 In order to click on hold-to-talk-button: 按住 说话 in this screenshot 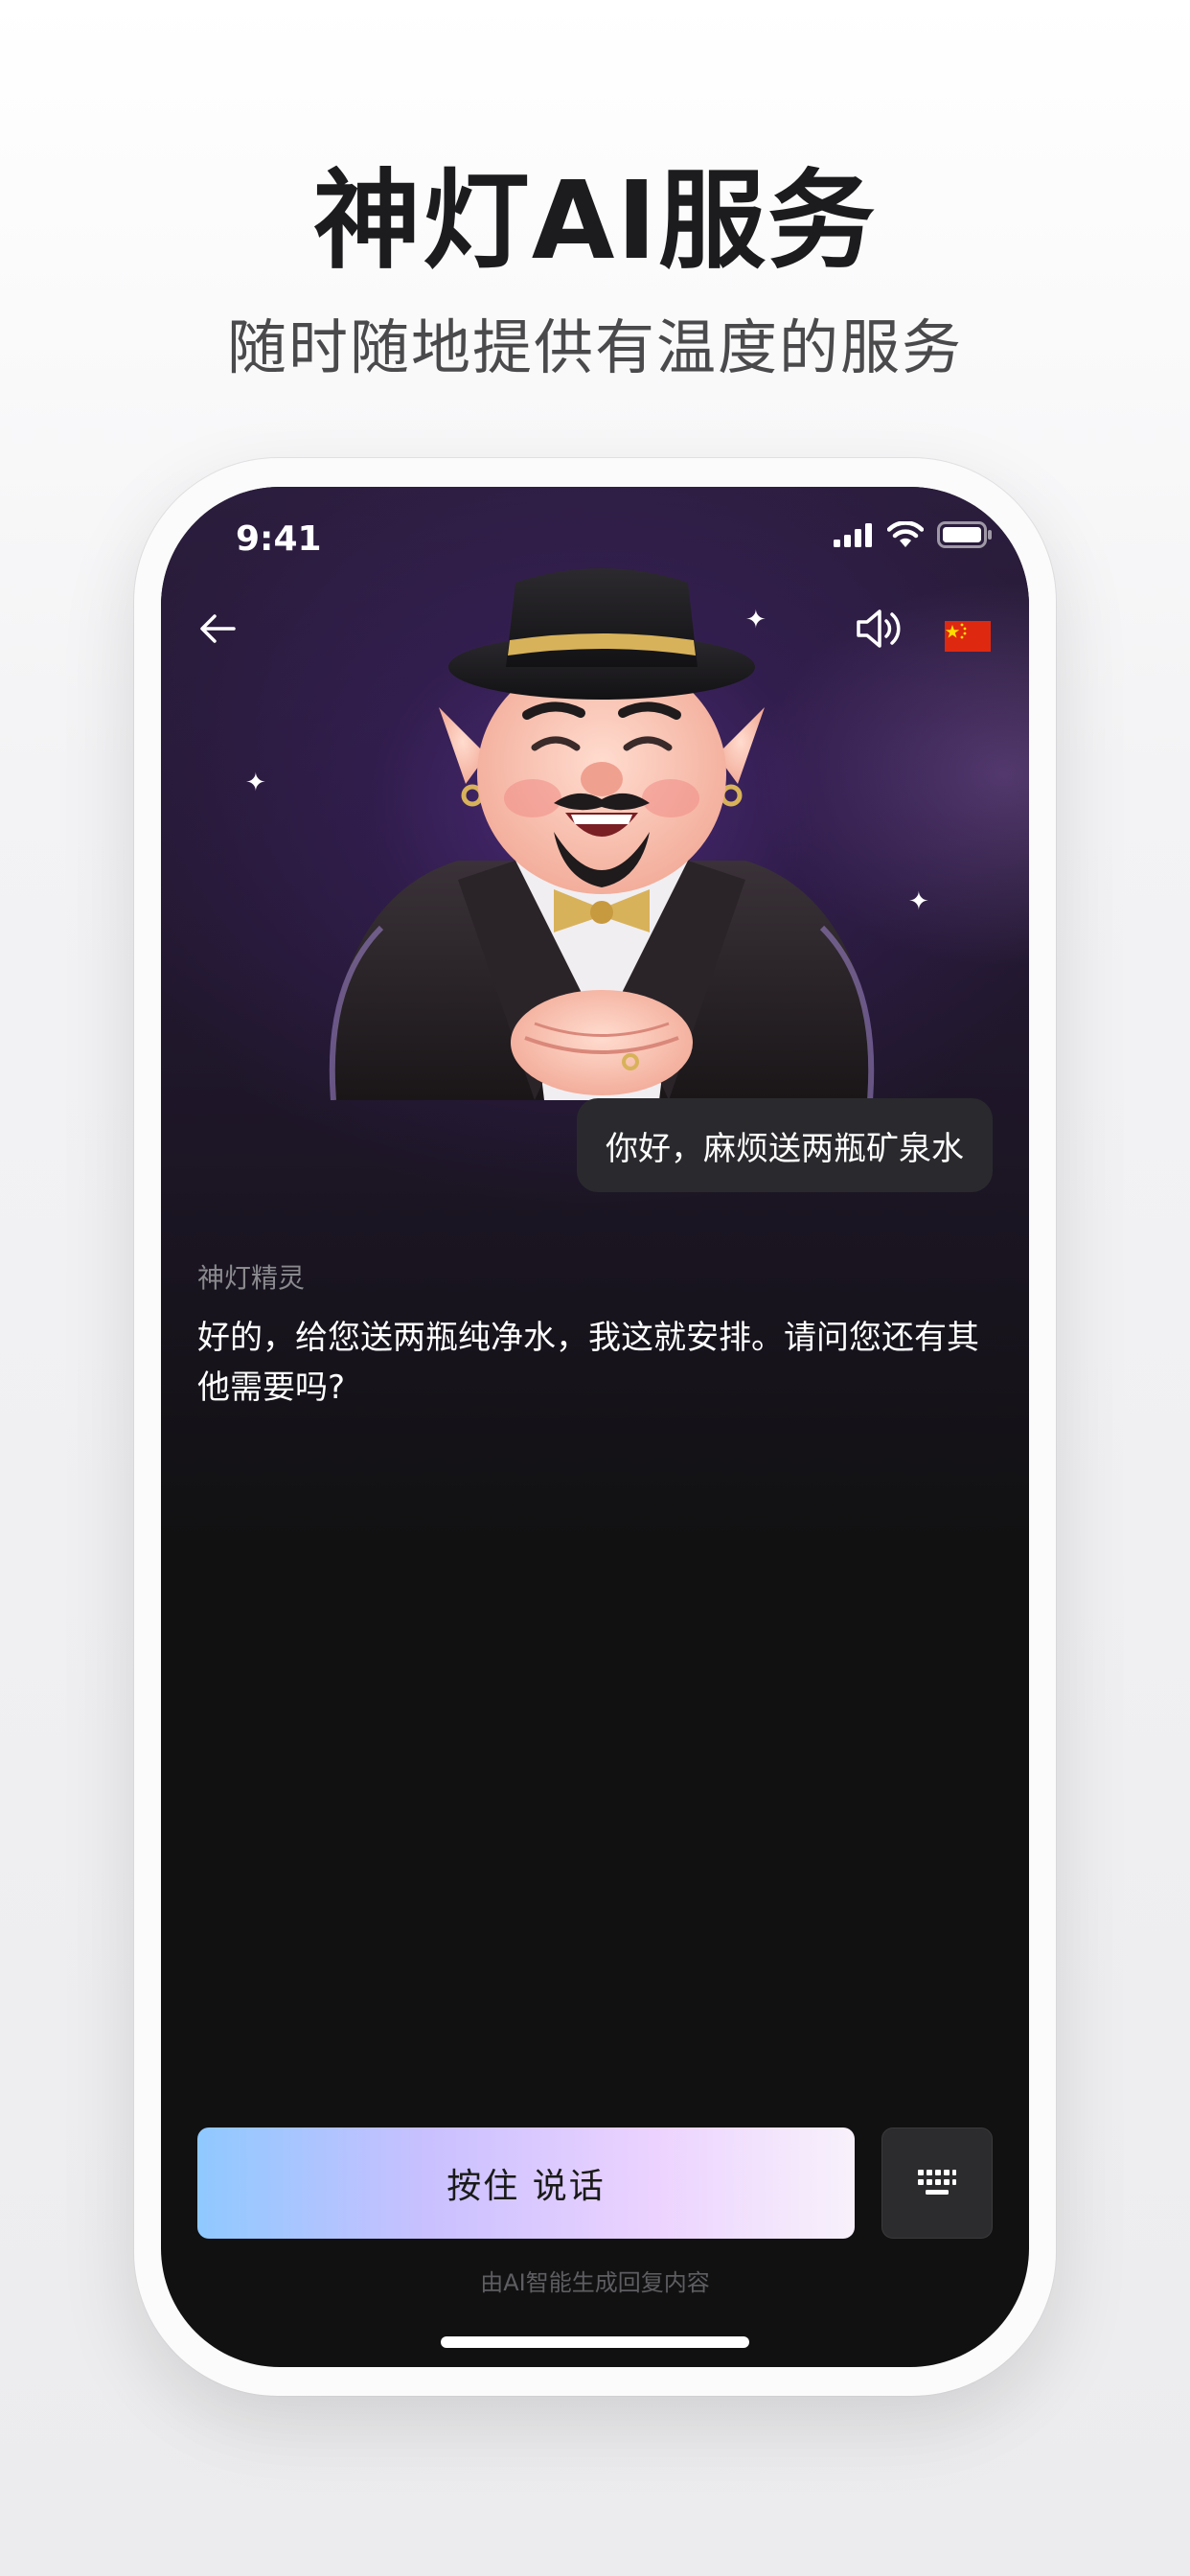, I will do `click(526, 2183)`.